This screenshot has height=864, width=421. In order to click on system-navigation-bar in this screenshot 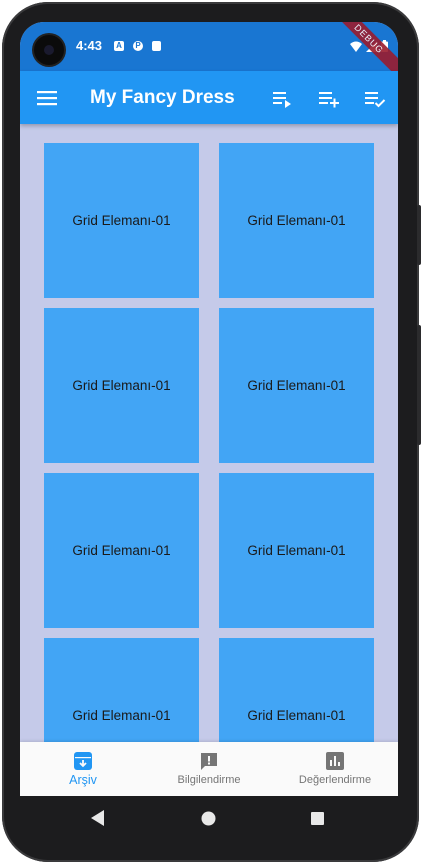, I will do `click(209, 819)`.